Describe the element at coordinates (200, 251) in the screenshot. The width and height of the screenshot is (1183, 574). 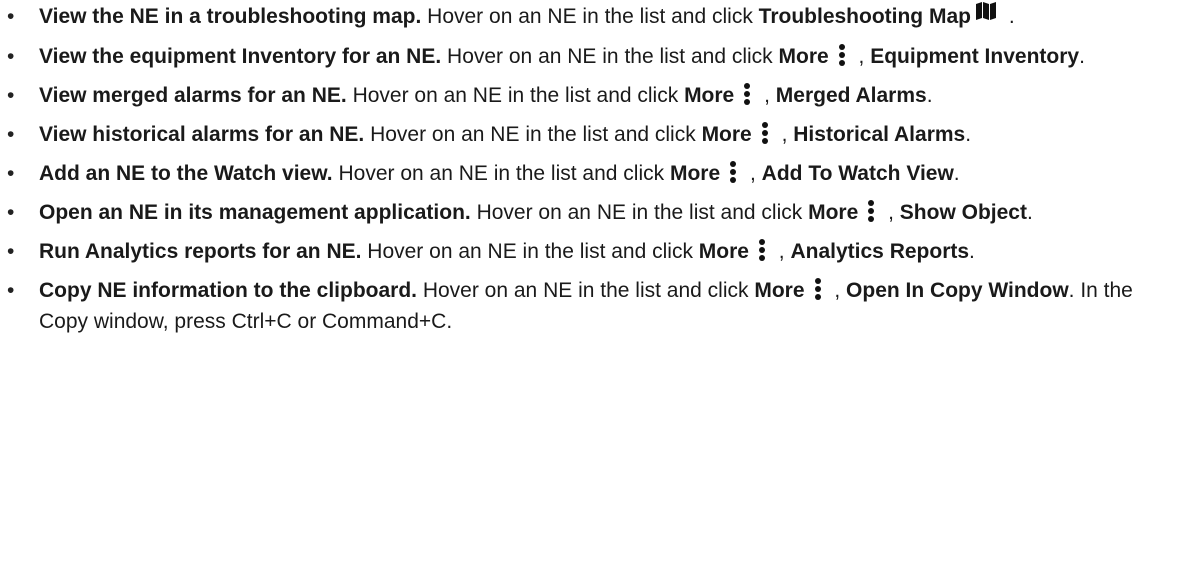
I see `item-lead: Run Analytics reports for an NE.` at that location.